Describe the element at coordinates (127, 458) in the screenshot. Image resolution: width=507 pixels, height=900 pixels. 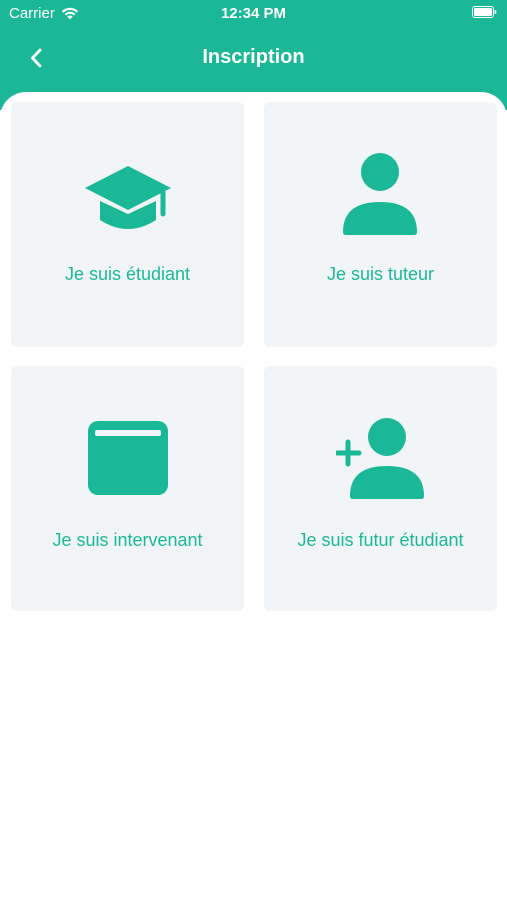
I see `calendar-icon` at that location.